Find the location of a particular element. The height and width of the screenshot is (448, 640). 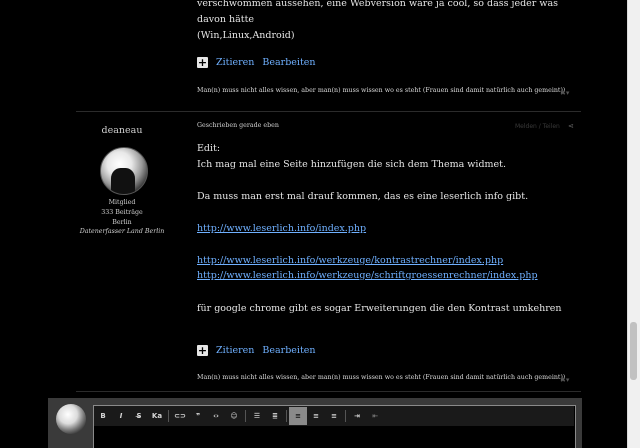

previous-post-line: (Win,Linux,Android) is located at coordinates (246, 35).